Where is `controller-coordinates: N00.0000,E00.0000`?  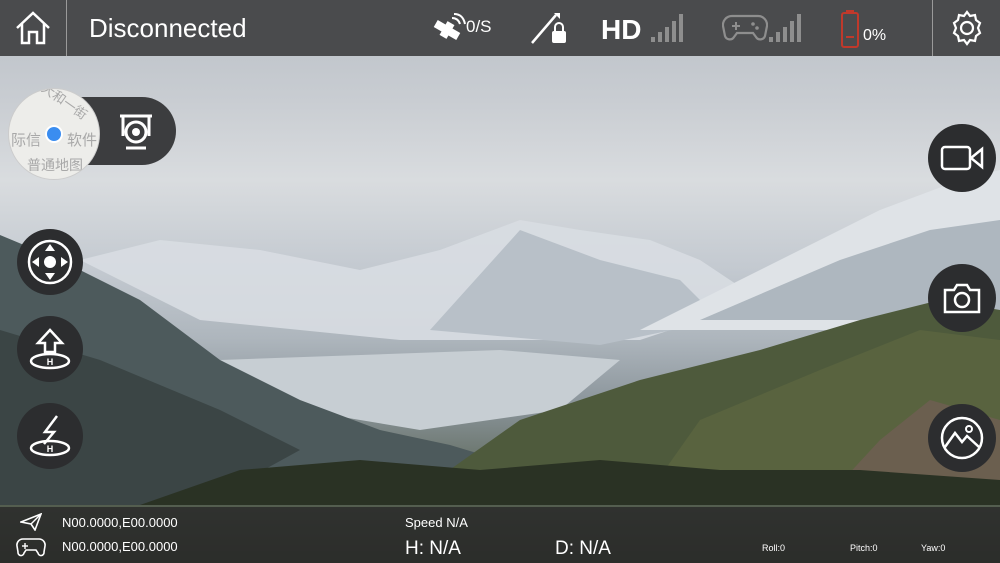 controller-coordinates: N00.0000,E00.0000 is located at coordinates (120, 546).